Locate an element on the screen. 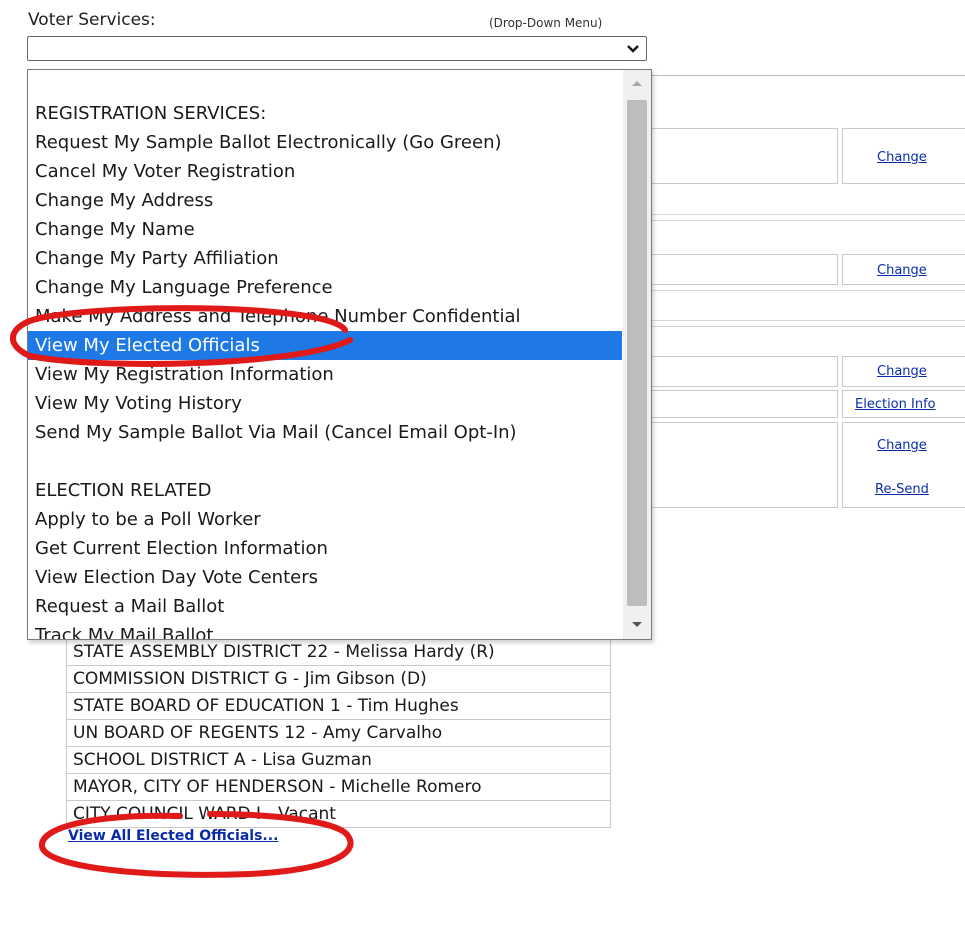 The width and height of the screenshot is (965, 925). change-link-2: Change is located at coordinates (902, 270).